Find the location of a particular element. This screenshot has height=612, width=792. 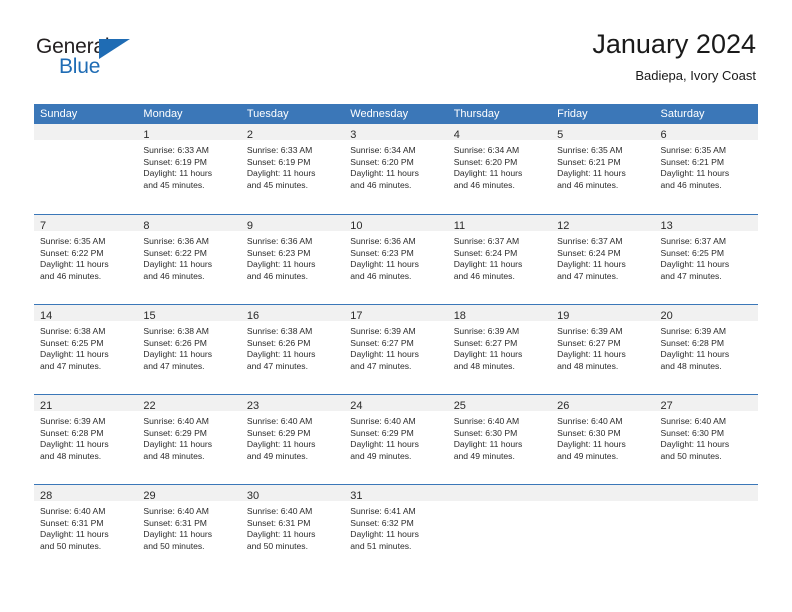

day-number: 14 is located at coordinates (46, 316).